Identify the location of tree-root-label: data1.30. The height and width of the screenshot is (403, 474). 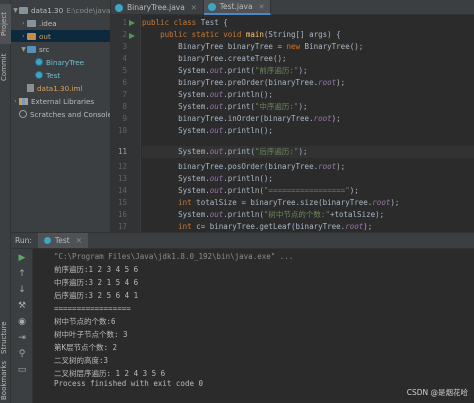
(47, 10).